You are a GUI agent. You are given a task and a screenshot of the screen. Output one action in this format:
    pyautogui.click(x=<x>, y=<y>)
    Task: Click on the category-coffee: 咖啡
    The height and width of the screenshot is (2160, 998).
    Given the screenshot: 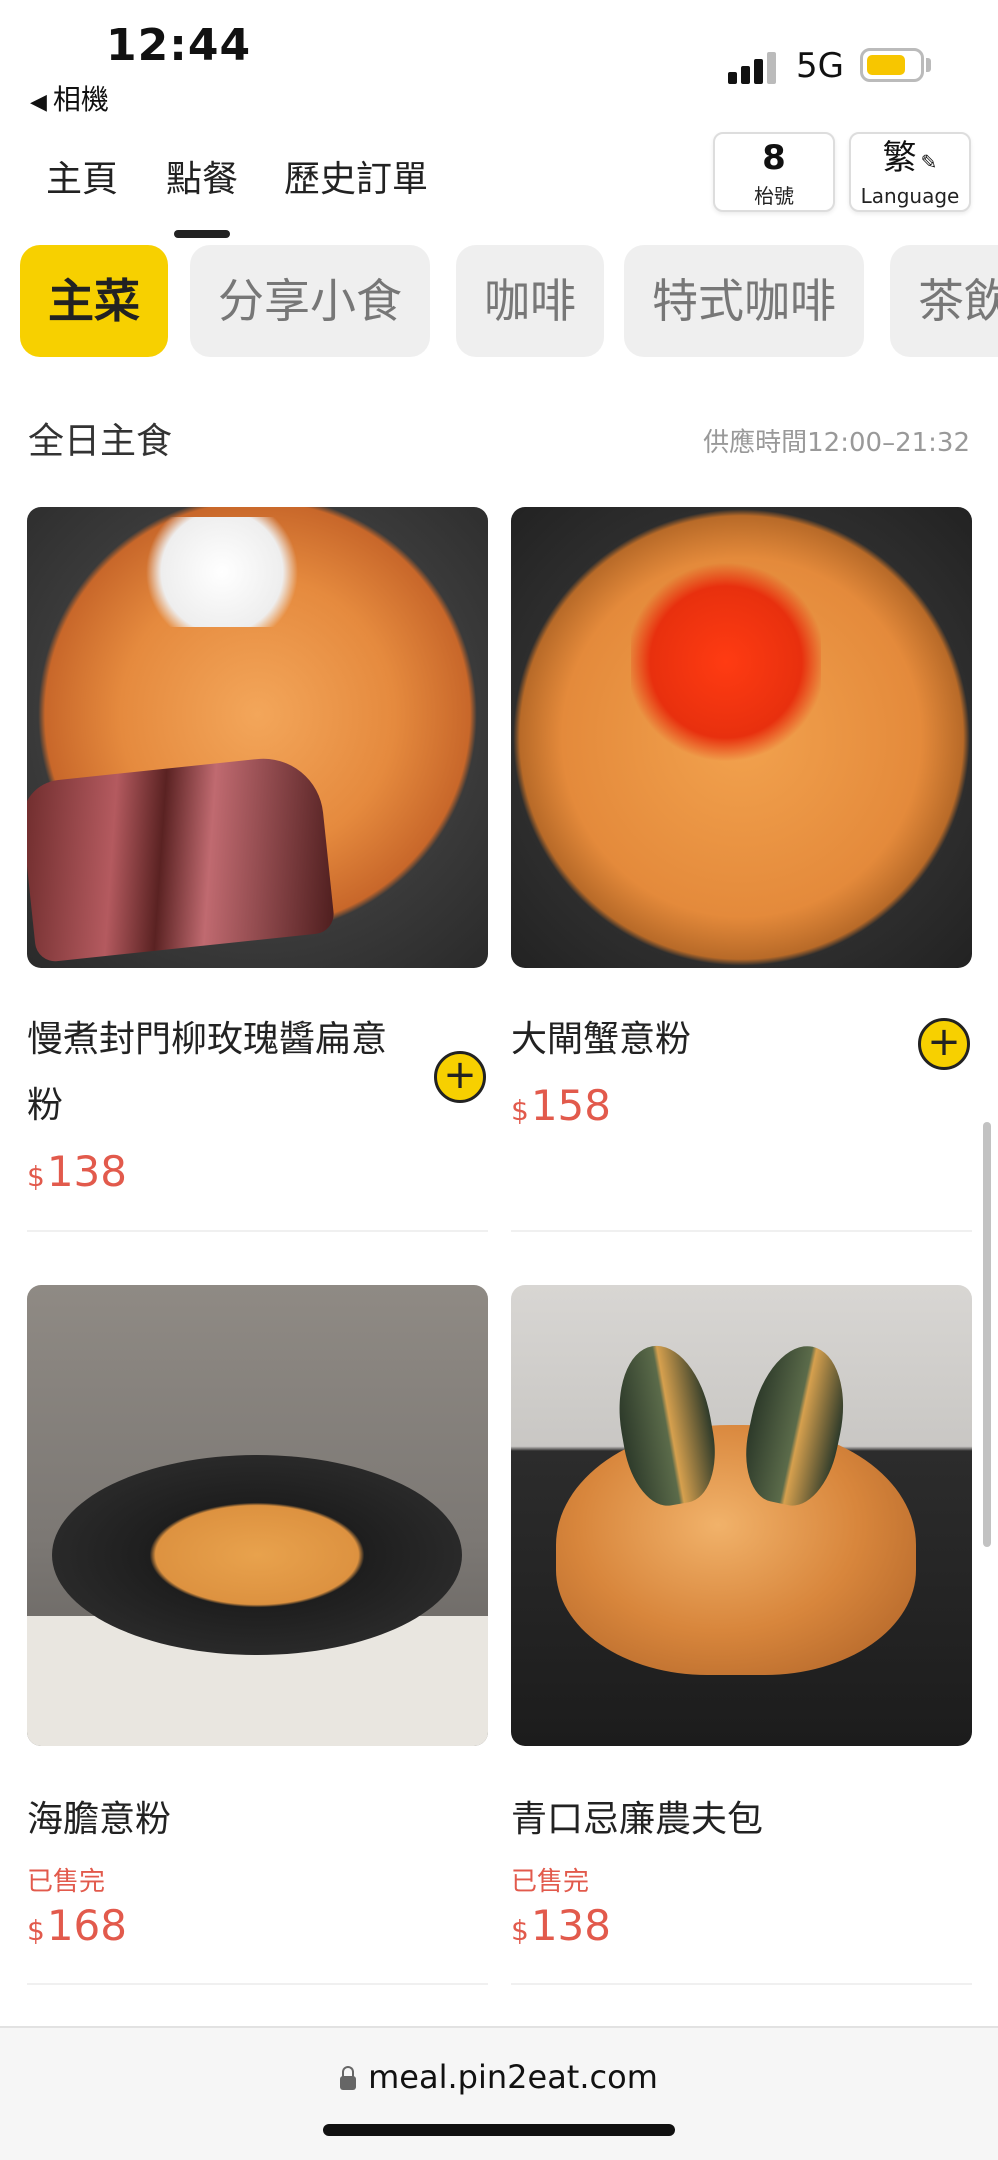 What is the action you would take?
    pyautogui.click(x=530, y=301)
    